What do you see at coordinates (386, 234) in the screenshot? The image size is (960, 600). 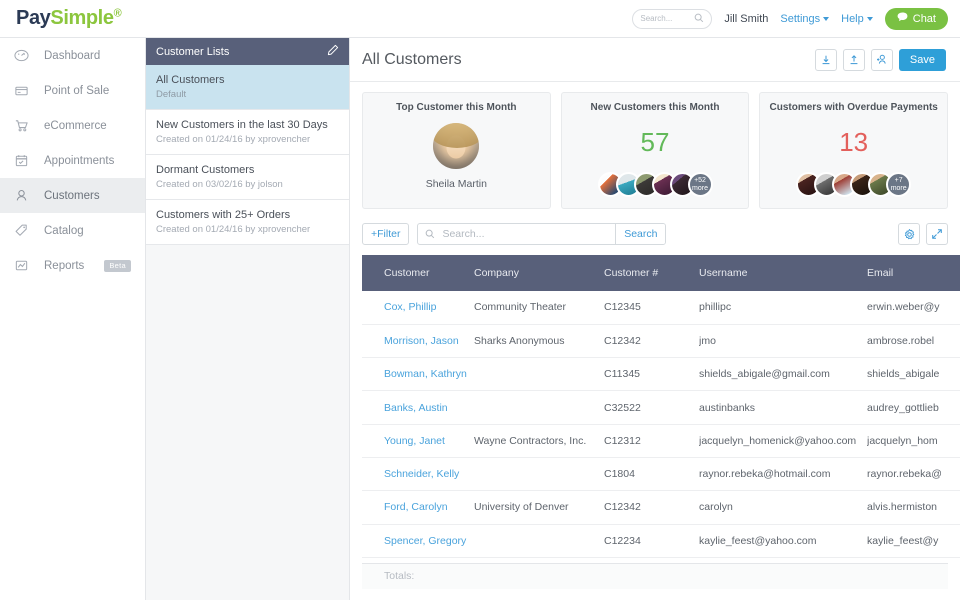 I see `filter-button: +Filter` at bounding box center [386, 234].